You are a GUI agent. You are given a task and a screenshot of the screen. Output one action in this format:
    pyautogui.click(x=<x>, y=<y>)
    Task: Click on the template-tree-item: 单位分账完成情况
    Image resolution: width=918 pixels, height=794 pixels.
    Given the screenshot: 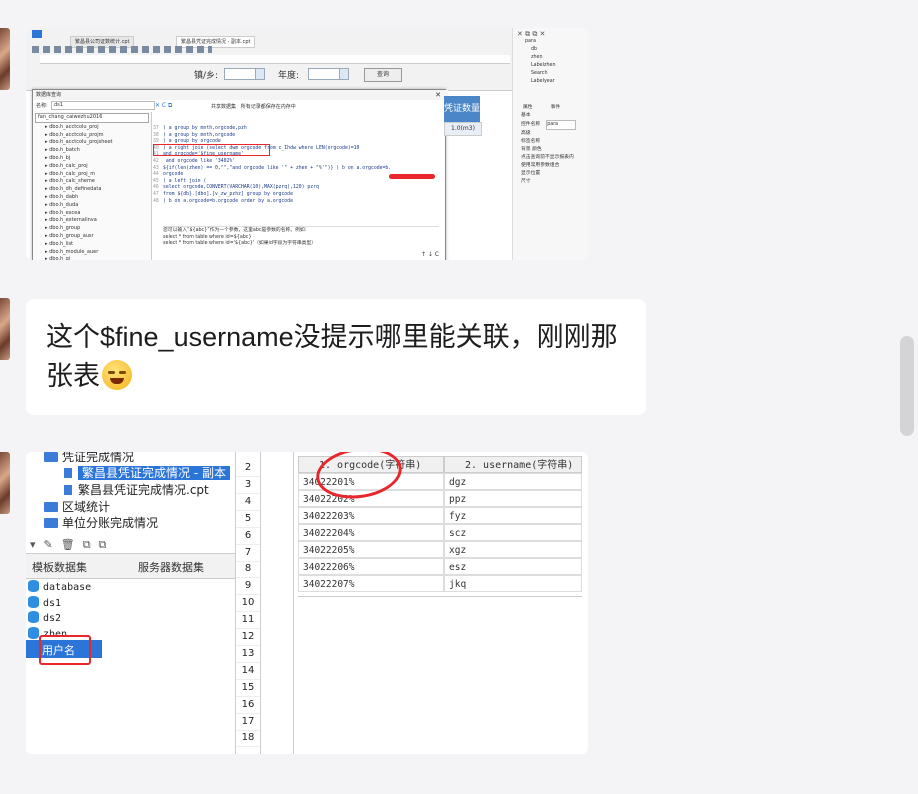 What is the action you would take?
    pyautogui.click(x=101, y=522)
    